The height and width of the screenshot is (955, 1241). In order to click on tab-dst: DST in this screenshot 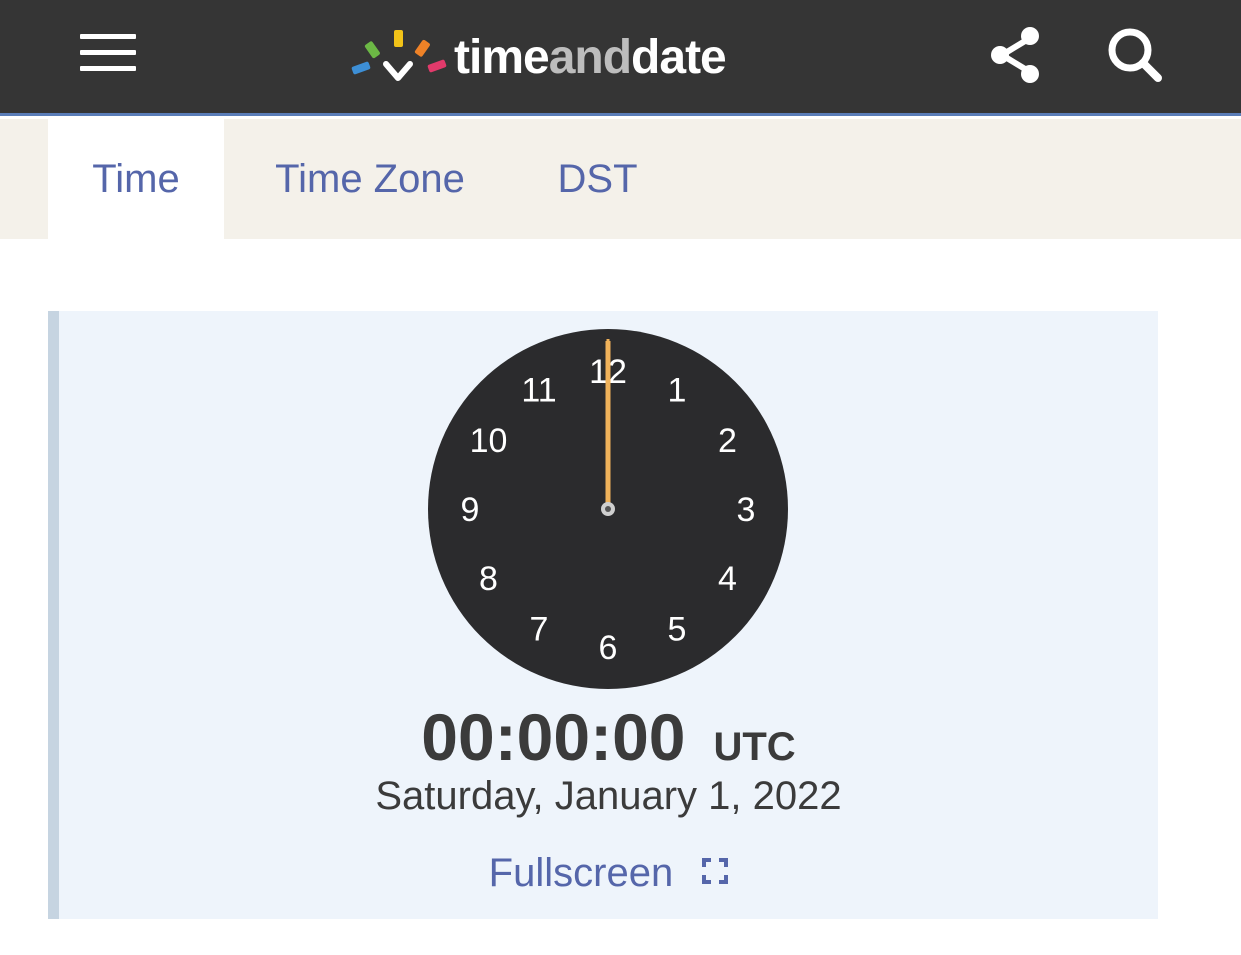, I will do `click(597, 179)`.